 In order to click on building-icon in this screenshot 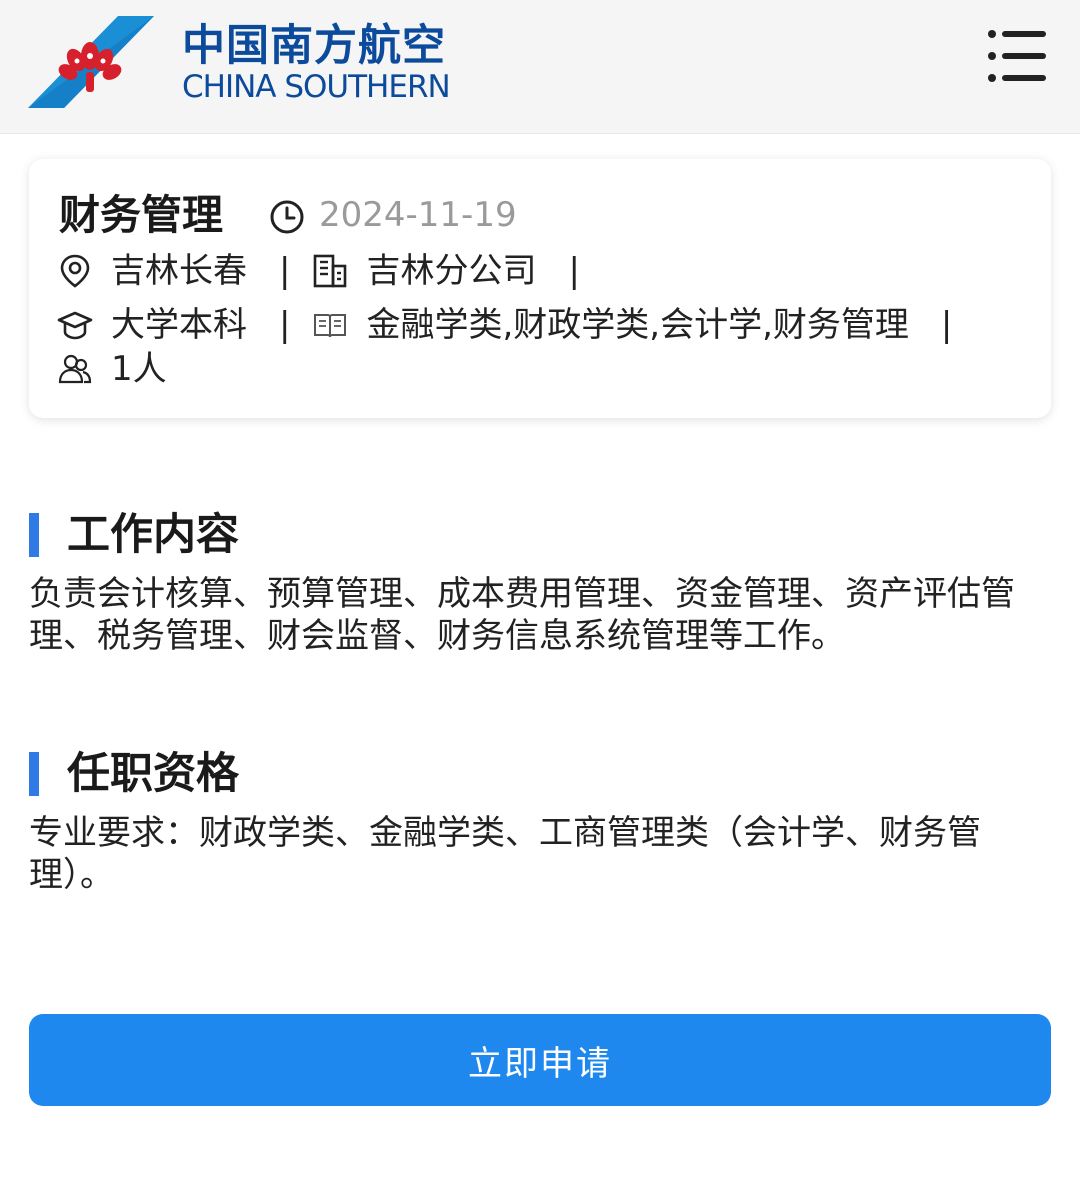, I will do `click(330, 271)`.